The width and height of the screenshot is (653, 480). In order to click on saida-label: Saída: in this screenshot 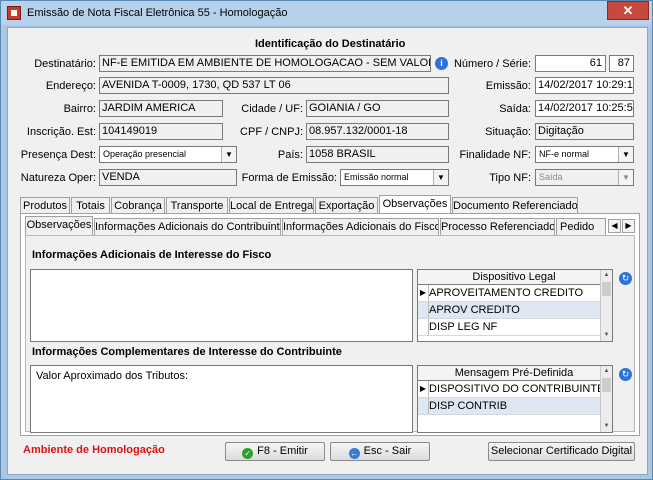, I will do `click(515, 109)`.